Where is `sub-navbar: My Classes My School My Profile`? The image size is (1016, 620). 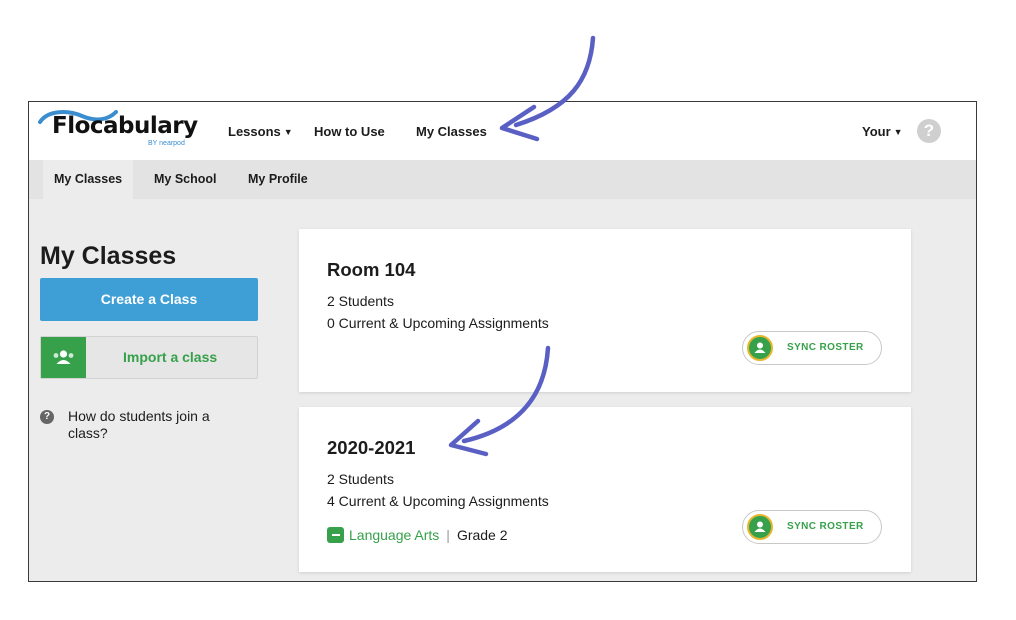
sub-navbar: My Classes My School My Profile is located at coordinates (502, 179).